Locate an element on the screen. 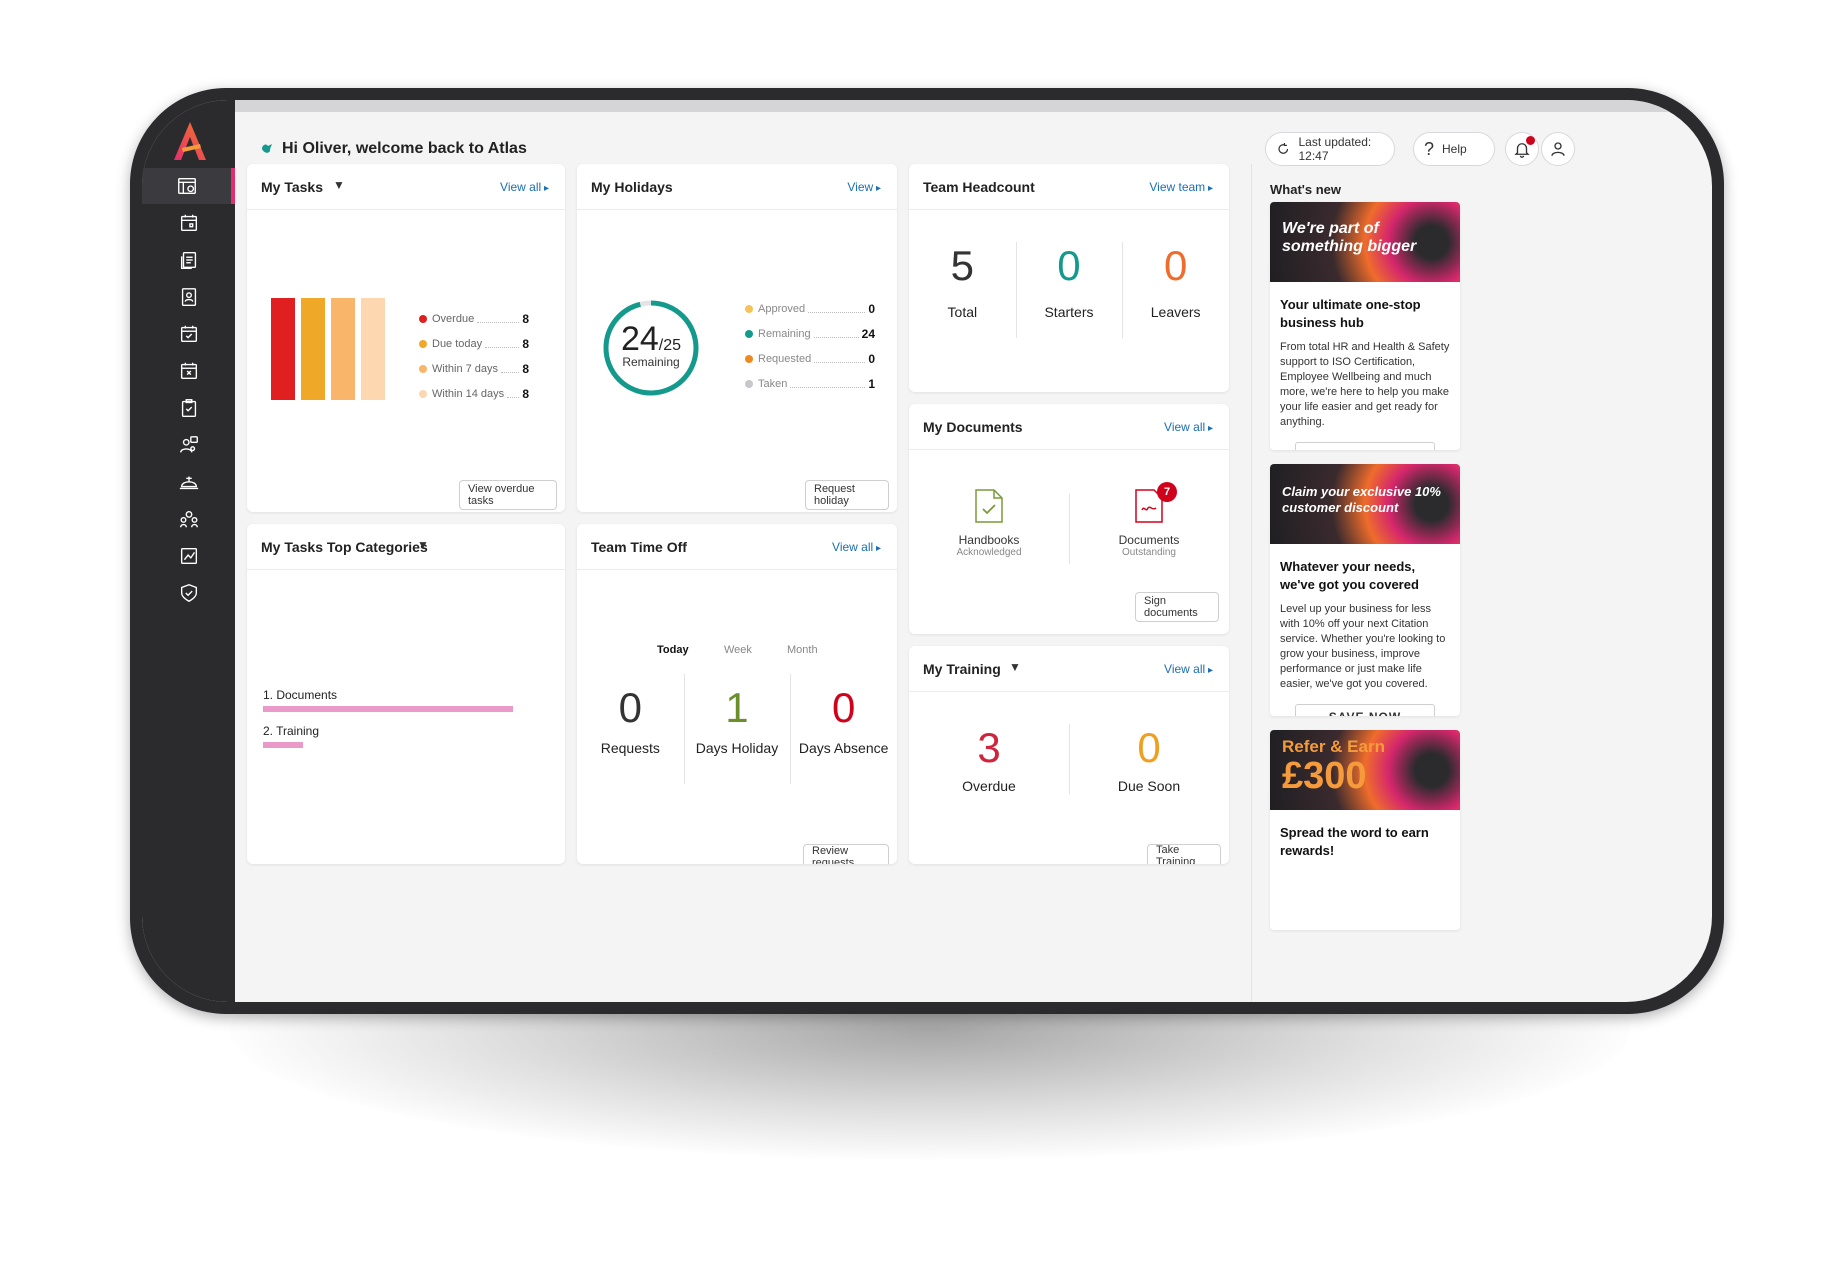  documents-outstanding: 7 Documents Outstanding is located at coordinates (1149, 520).